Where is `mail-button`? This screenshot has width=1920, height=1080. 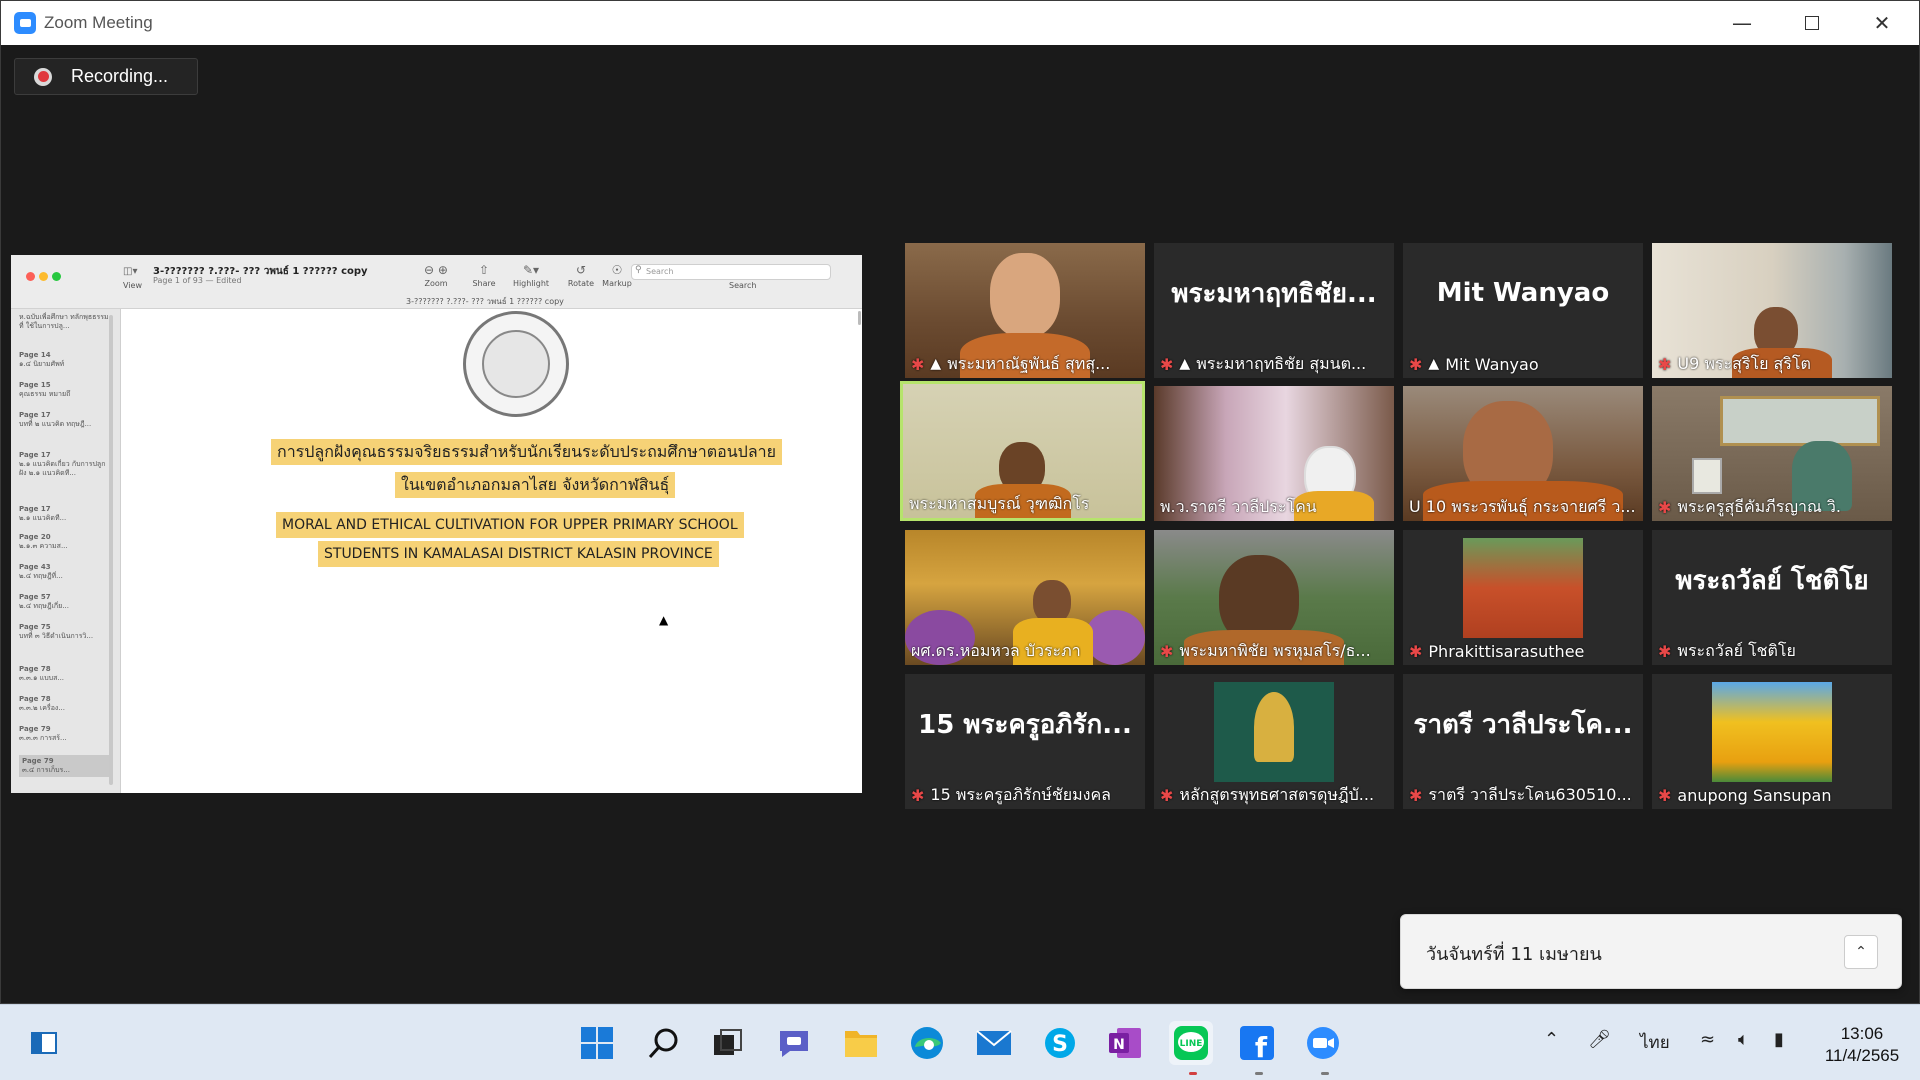
mail-button is located at coordinates (994, 1043).